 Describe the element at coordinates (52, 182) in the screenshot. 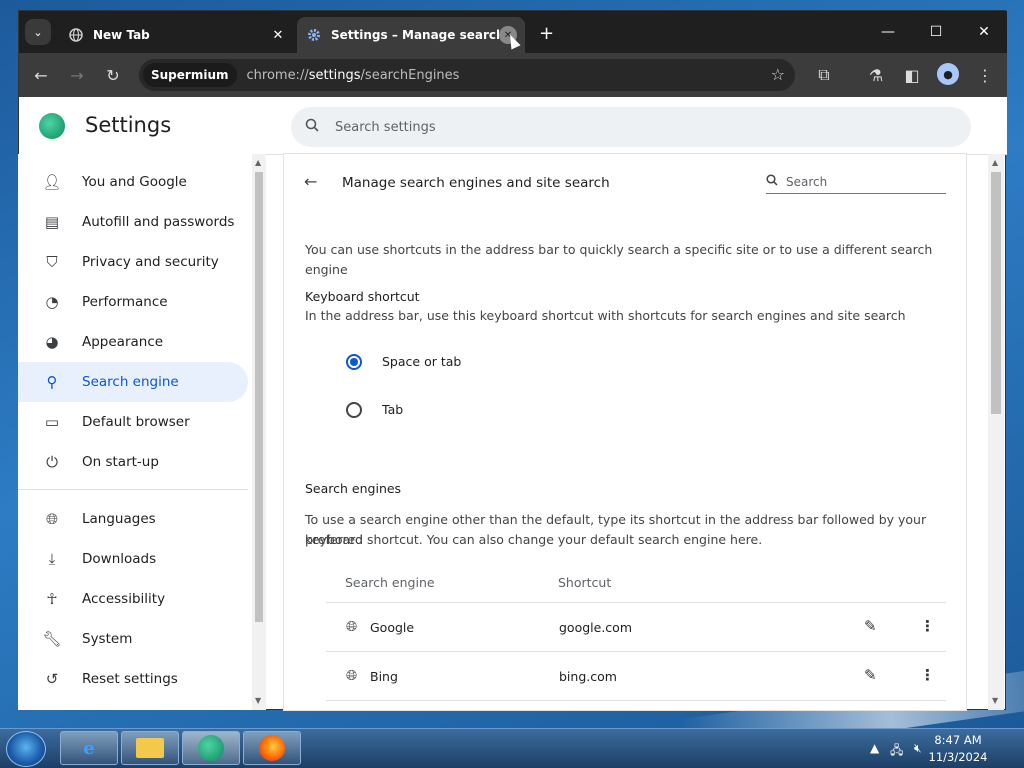

I see `person-icon: 👤︎` at that location.